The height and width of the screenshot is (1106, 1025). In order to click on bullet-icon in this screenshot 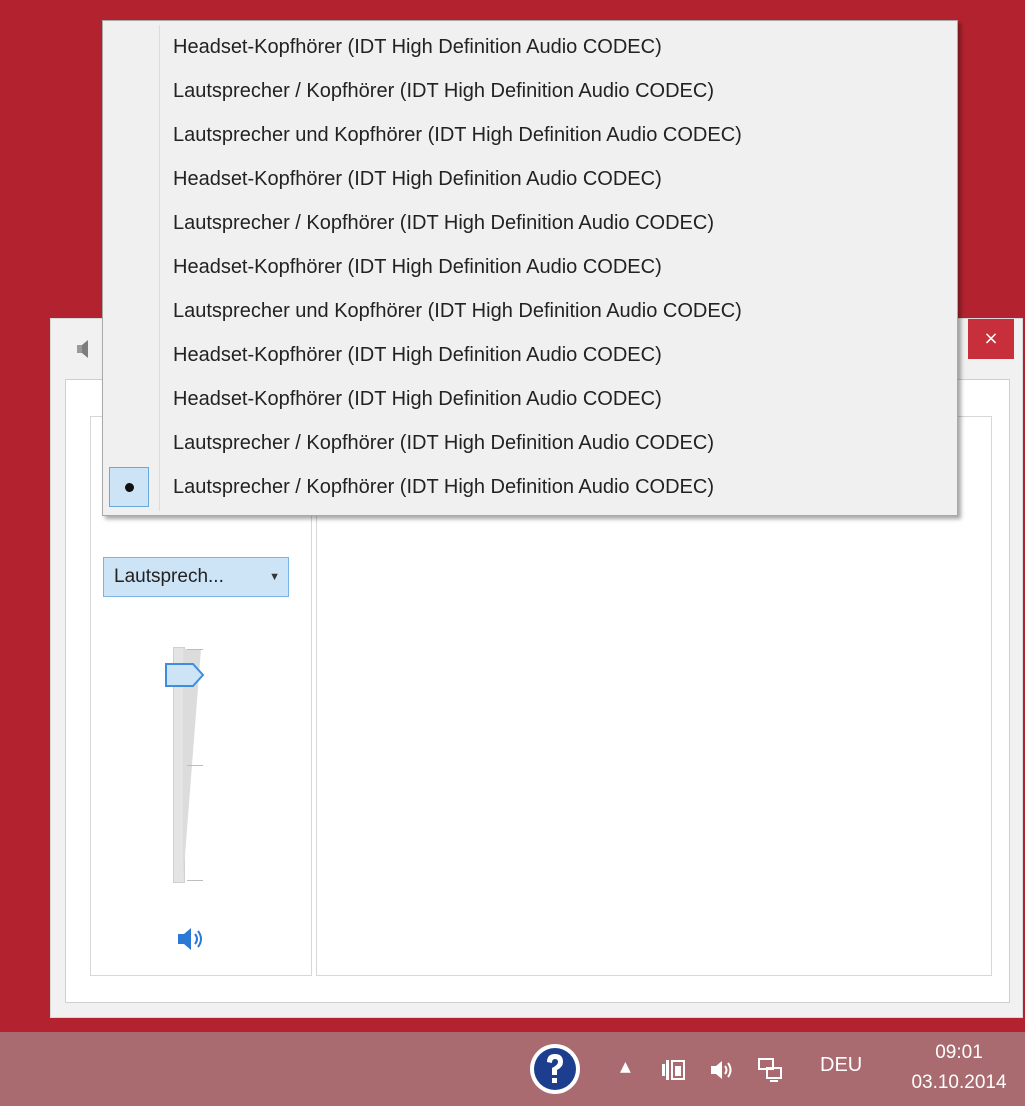, I will do `click(129, 487)`.